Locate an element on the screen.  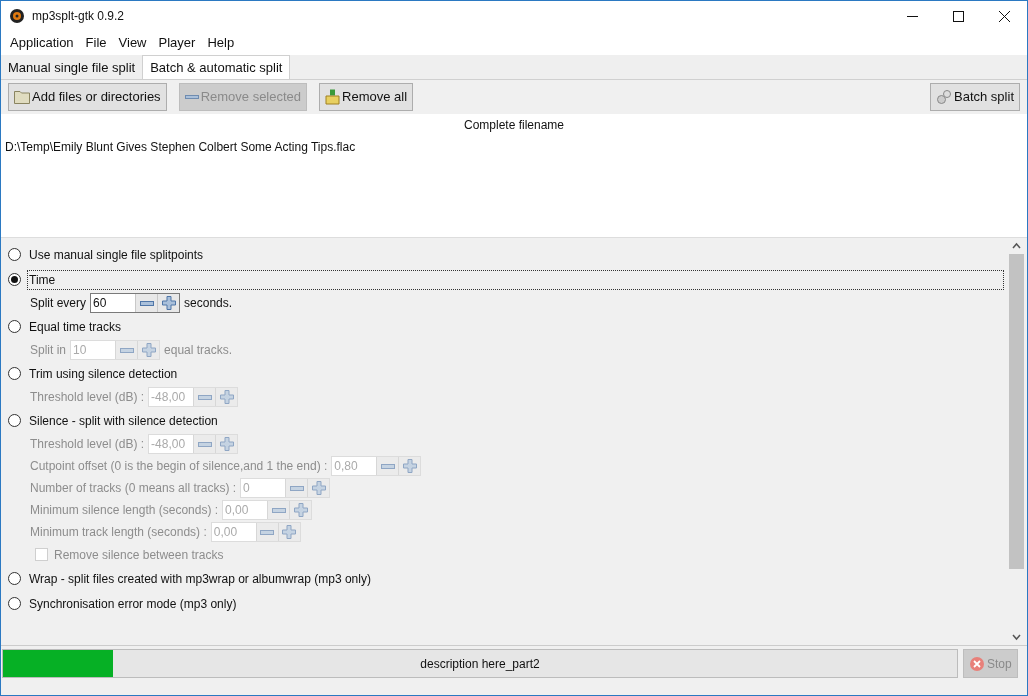
field-label: Split in is located at coordinates (48, 350).